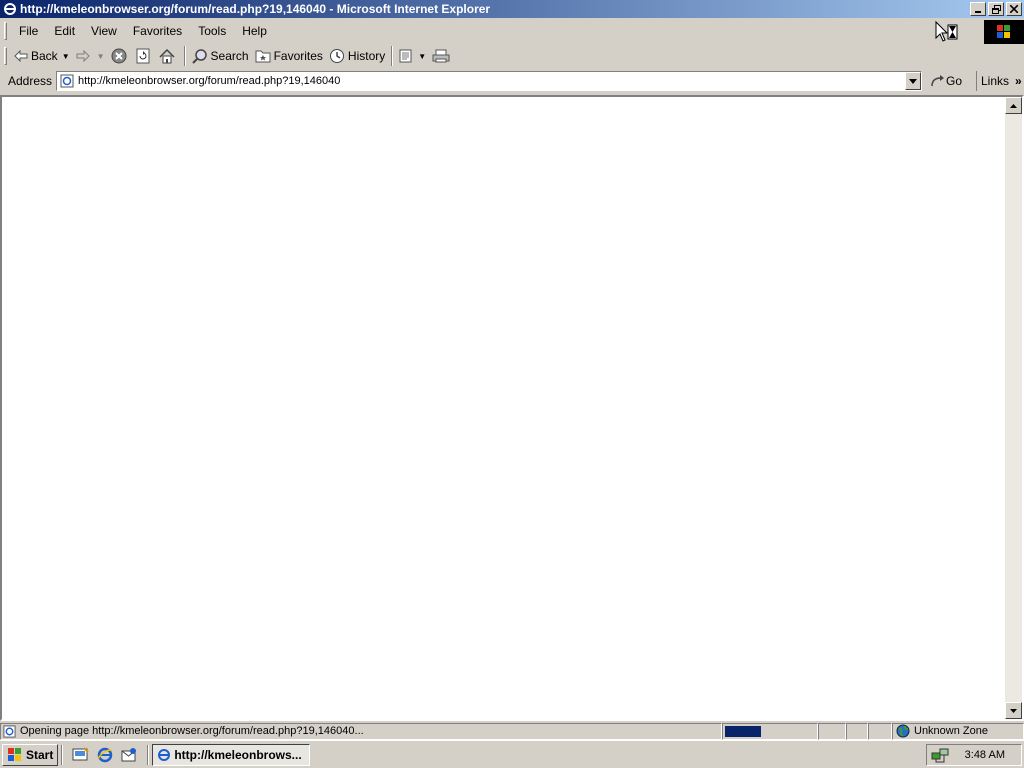  Describe the element at coordinates (30, 81) in the screenshot. I see `address-label: Address` at that location.